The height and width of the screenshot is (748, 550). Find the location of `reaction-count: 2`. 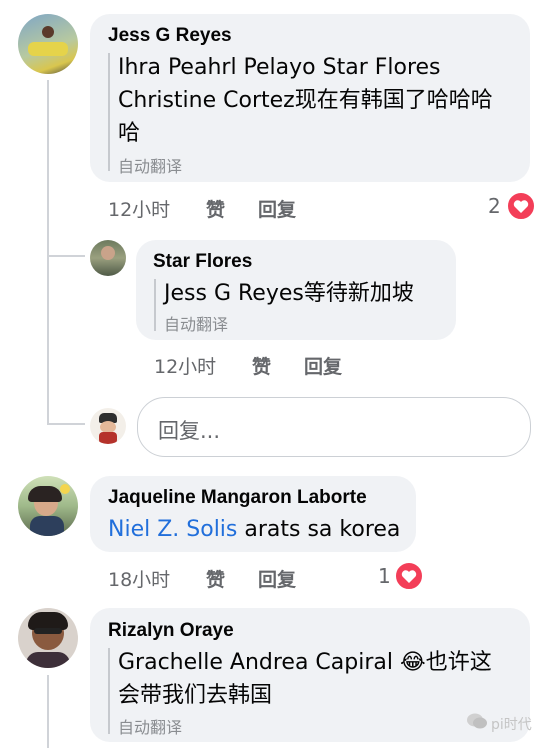

reaction-count: 2 is located at coordinates (494, 206).